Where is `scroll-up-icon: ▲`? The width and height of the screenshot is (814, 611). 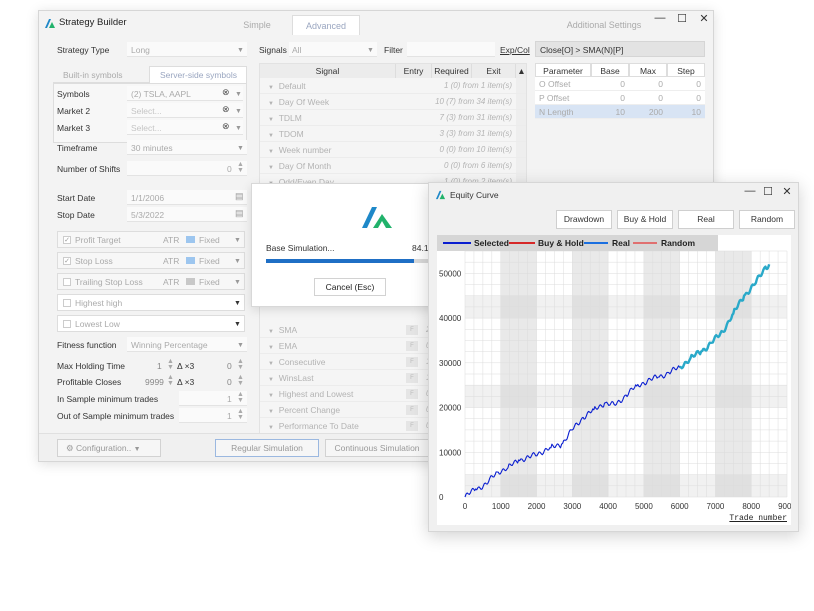
scroll-up-icon: ▲ is located at coordinates (521, 71).